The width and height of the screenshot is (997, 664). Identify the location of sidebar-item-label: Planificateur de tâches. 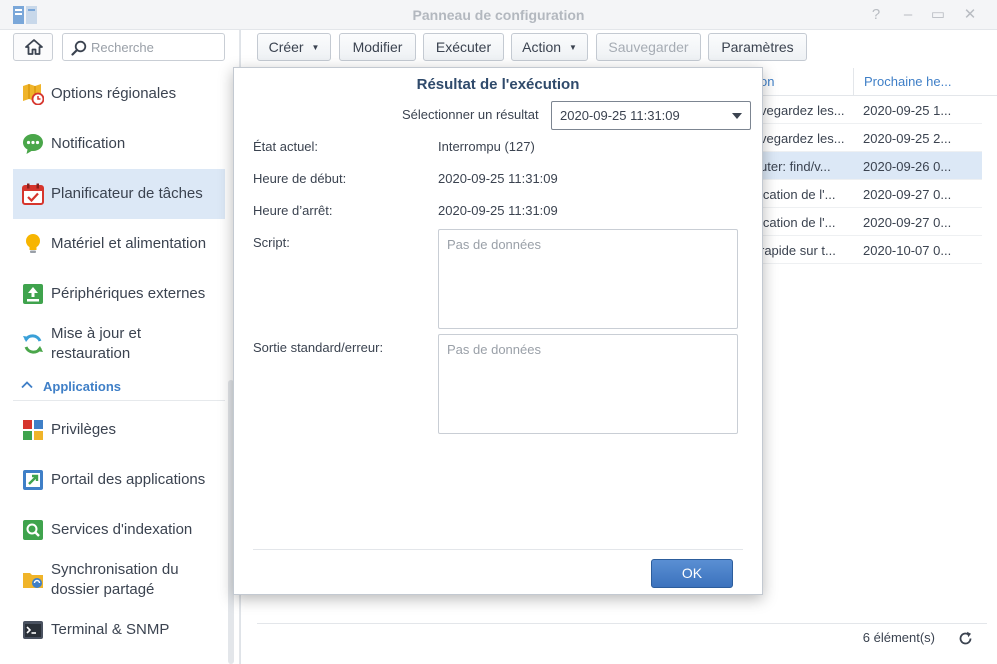
(127, 193).